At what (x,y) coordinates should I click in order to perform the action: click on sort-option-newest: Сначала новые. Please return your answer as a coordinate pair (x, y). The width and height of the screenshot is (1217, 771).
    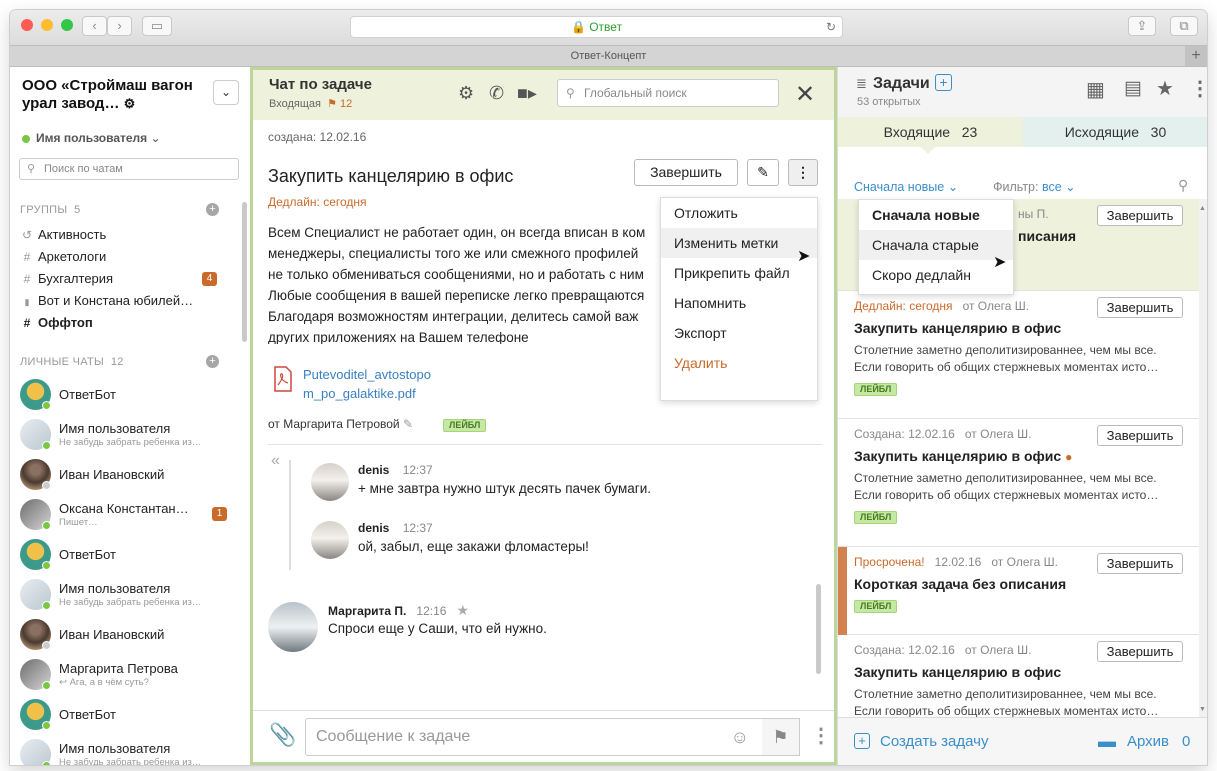
    Looking at the image, I should click on (936, 215).